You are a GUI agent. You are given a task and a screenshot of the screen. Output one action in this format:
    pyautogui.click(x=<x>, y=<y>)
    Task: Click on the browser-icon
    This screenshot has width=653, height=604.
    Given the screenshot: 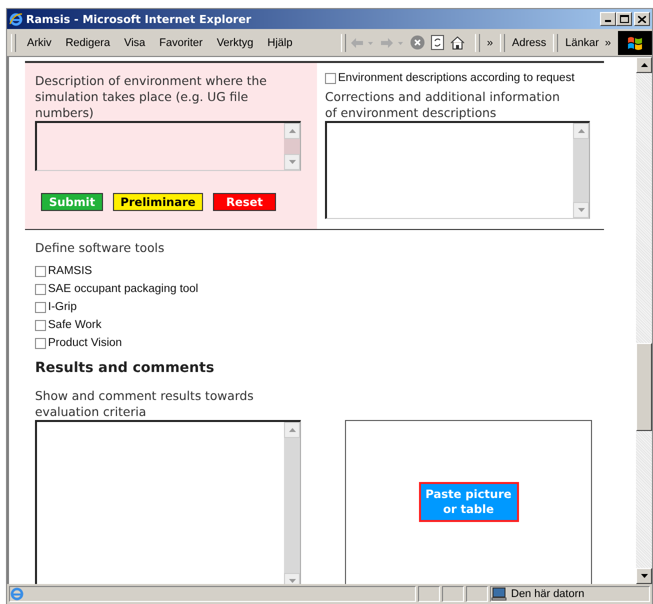 What is the action you would take?
    pyautogui.click(x=16, y=19)
    